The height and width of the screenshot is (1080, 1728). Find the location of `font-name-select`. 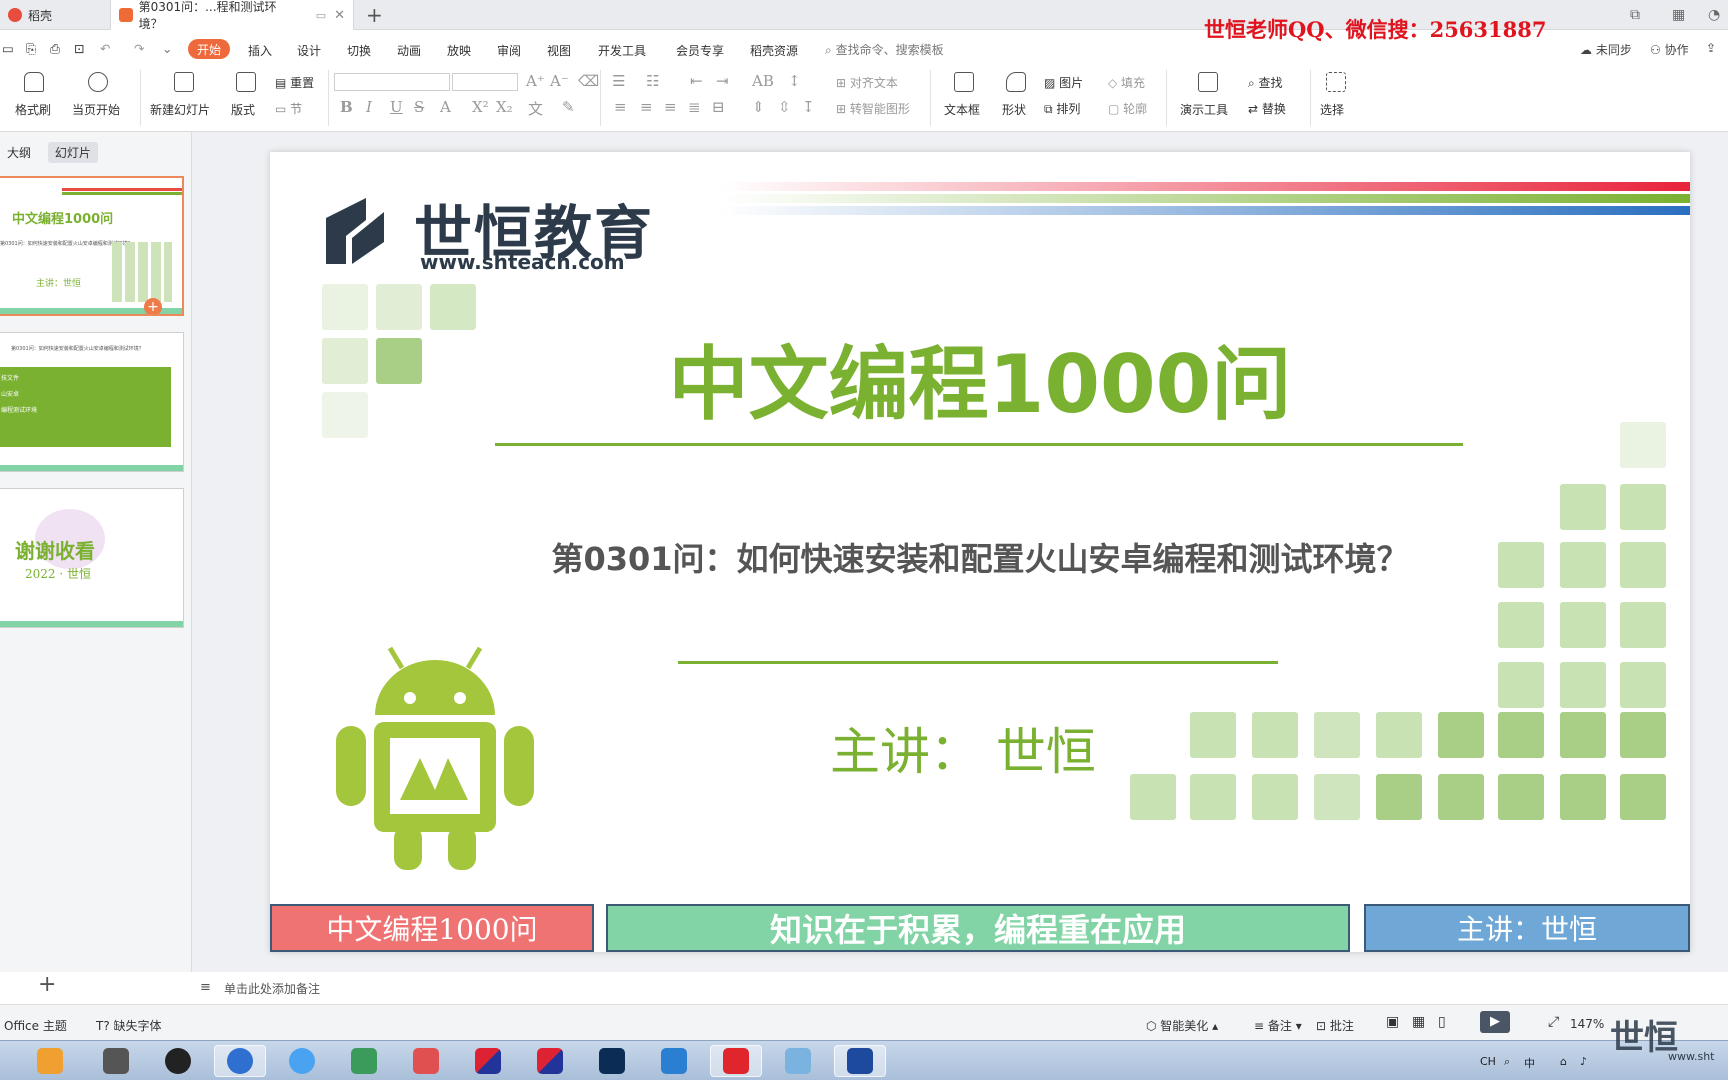

font-name-select is located at coordinates (392, 82).